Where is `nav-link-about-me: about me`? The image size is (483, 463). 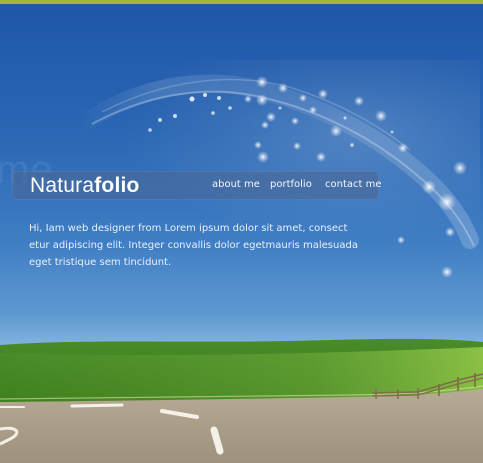
nav-link-about-me: about me is located at coordinates (236, 185).